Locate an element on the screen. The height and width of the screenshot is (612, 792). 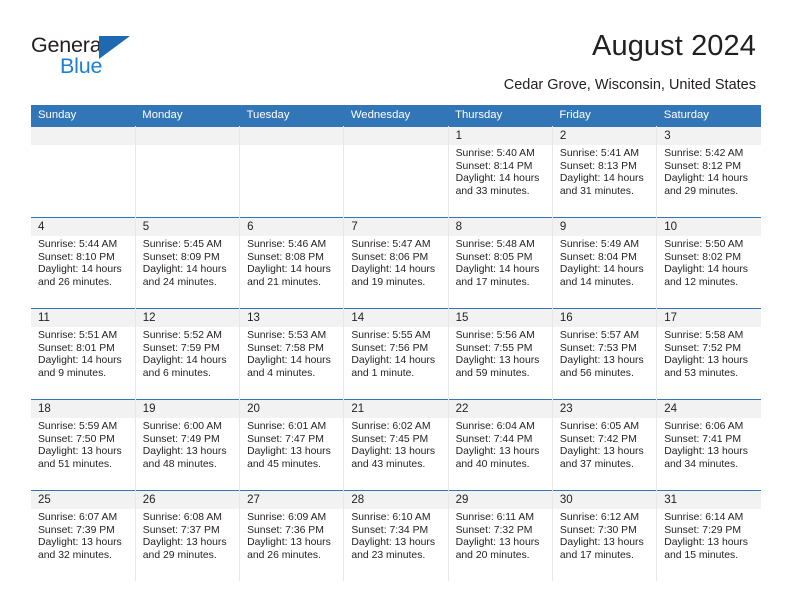
daylight-duration-line2: and 56 minutes. is located at coordinates (596, 373).